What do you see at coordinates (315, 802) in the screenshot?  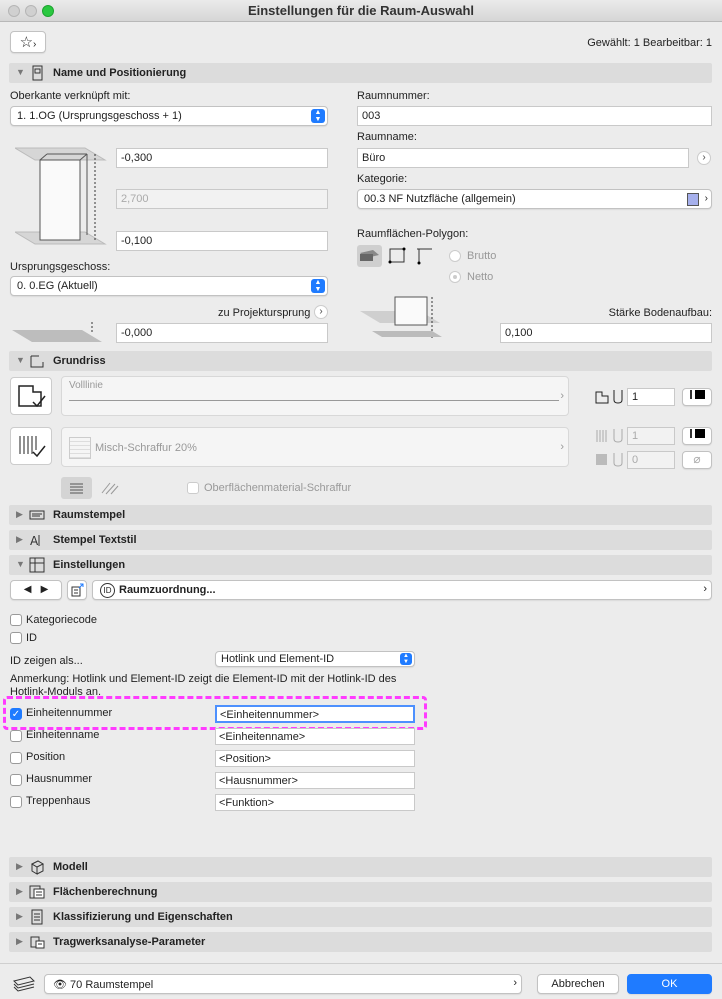 I see `stairwell-input: <Funktion>` at bounding box center [315, 802].